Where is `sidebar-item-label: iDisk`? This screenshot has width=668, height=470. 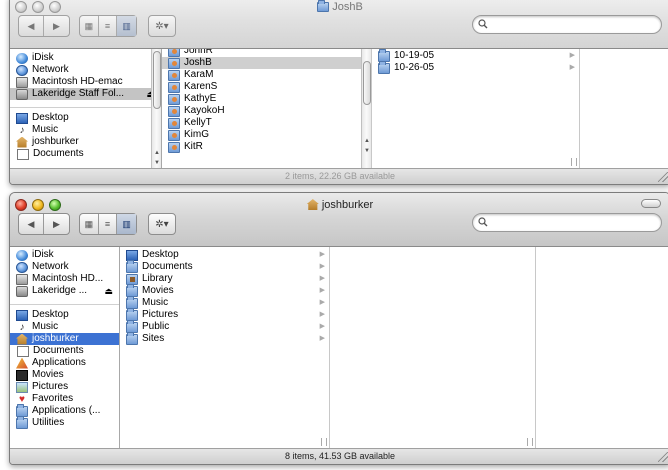 sidebar-item-label: iDisk is located at coordinates (43, 254).